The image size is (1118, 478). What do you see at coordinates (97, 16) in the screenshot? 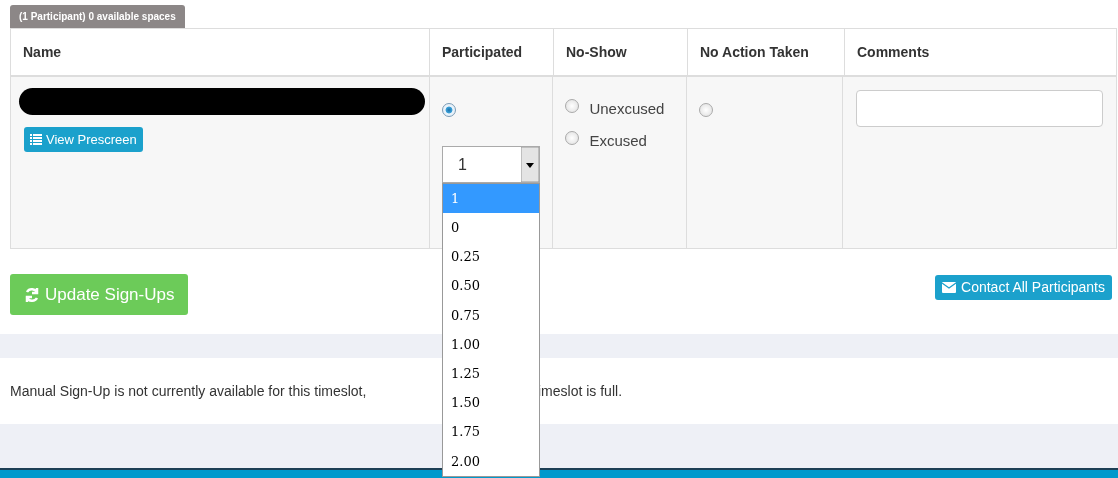
I see `capacity-badge: (1 Participant) 0 available spaces` at bounding box center [97, 16].